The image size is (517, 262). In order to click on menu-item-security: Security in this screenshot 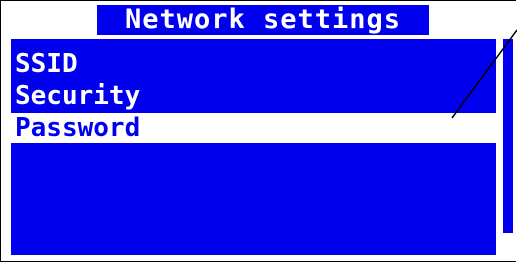, I will do `click(253, 96)`.